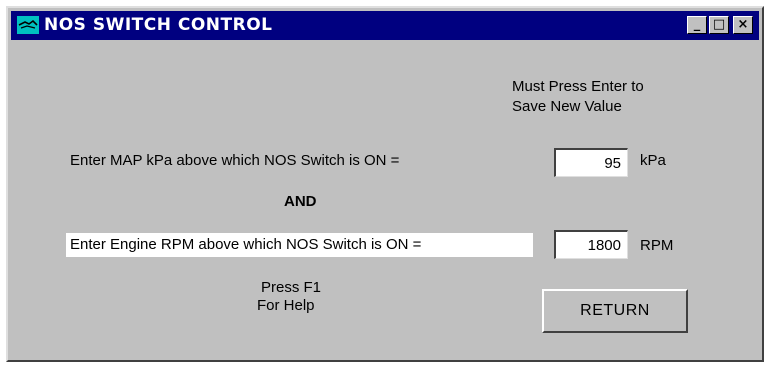  I want to click on maximize-icon: □, so click(719, 24).